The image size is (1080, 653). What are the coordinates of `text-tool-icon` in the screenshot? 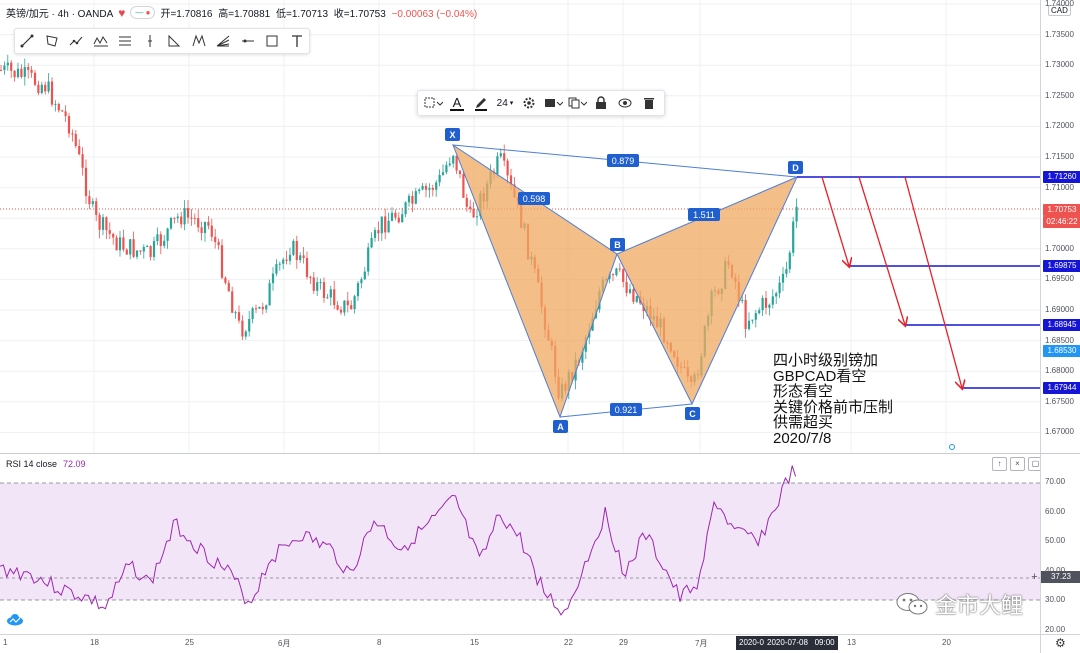 It's located at (297, 41).